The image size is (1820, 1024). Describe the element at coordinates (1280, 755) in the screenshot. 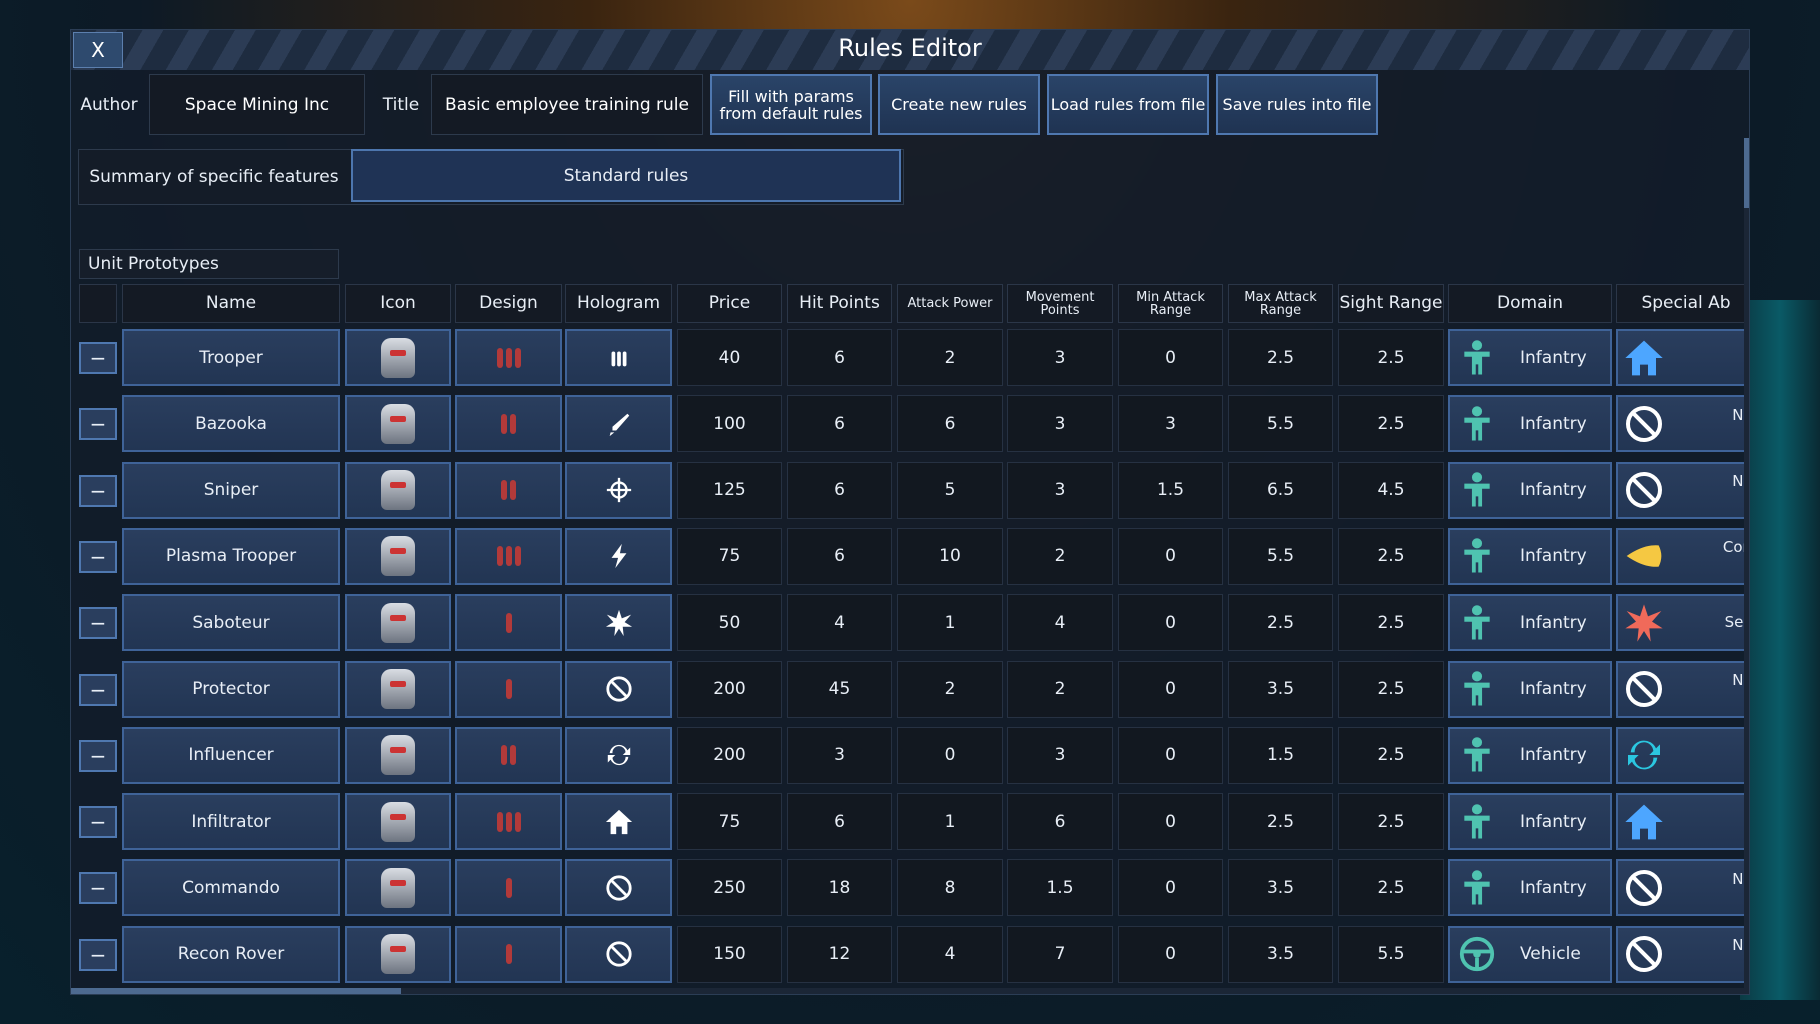

I see `unit-max-field: 1.5` at that location.